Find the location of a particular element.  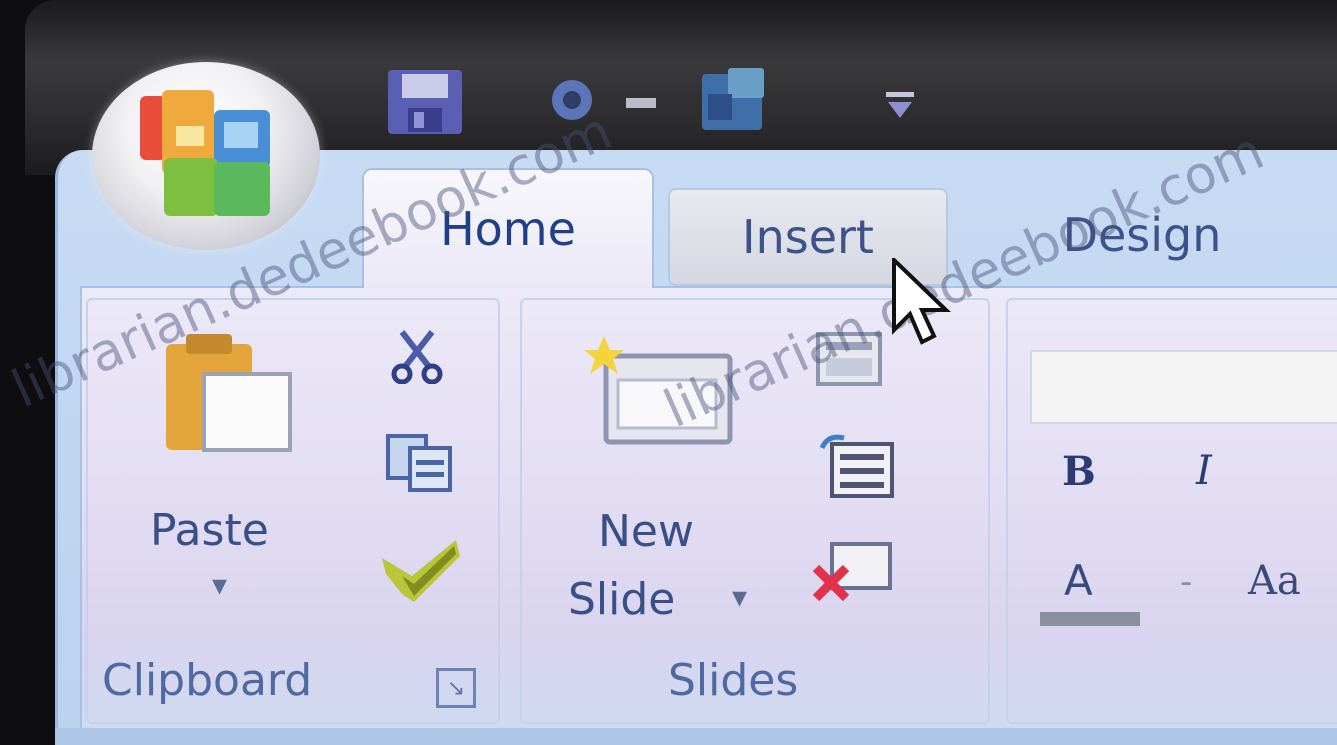

customize-qat-icon is located at coordinates (900, 105).